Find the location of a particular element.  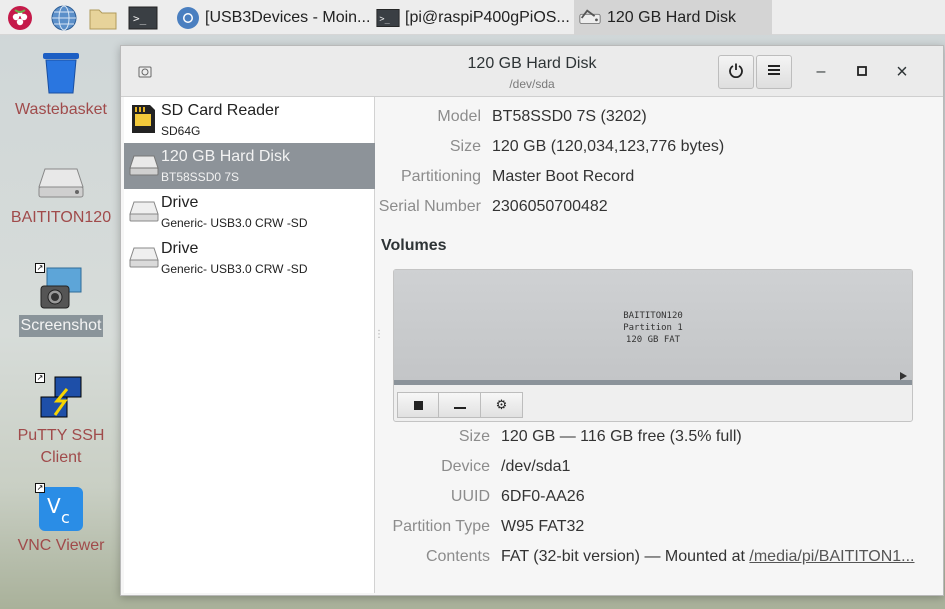

device-desc: BT58SSD0 7S is located at coordinates (200, 177).